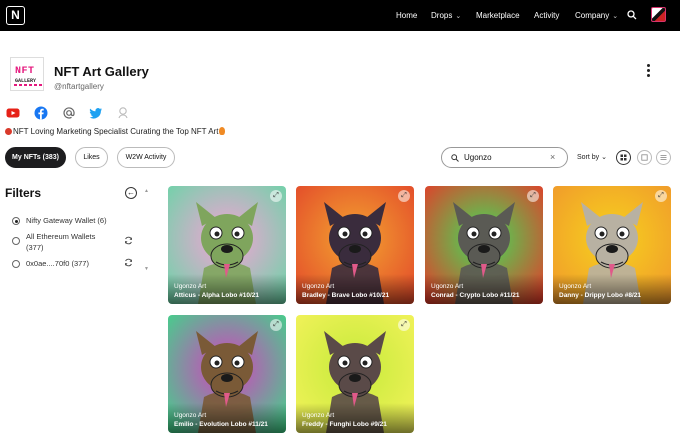  I want to click on nav-marketplace: Marketplace, so click(498, 15).